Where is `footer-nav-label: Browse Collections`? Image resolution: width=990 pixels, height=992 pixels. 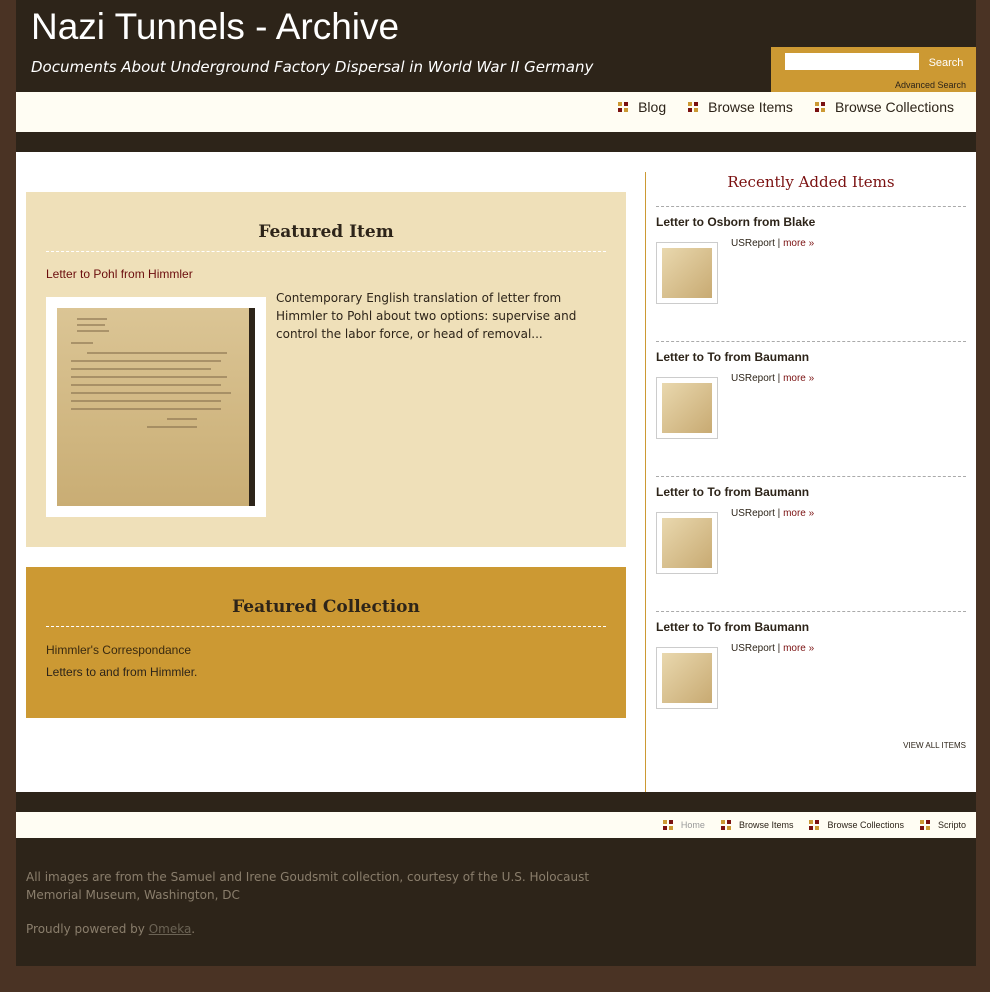 footer-nav-label: Browse Collections is located at coordinates (865, 825).